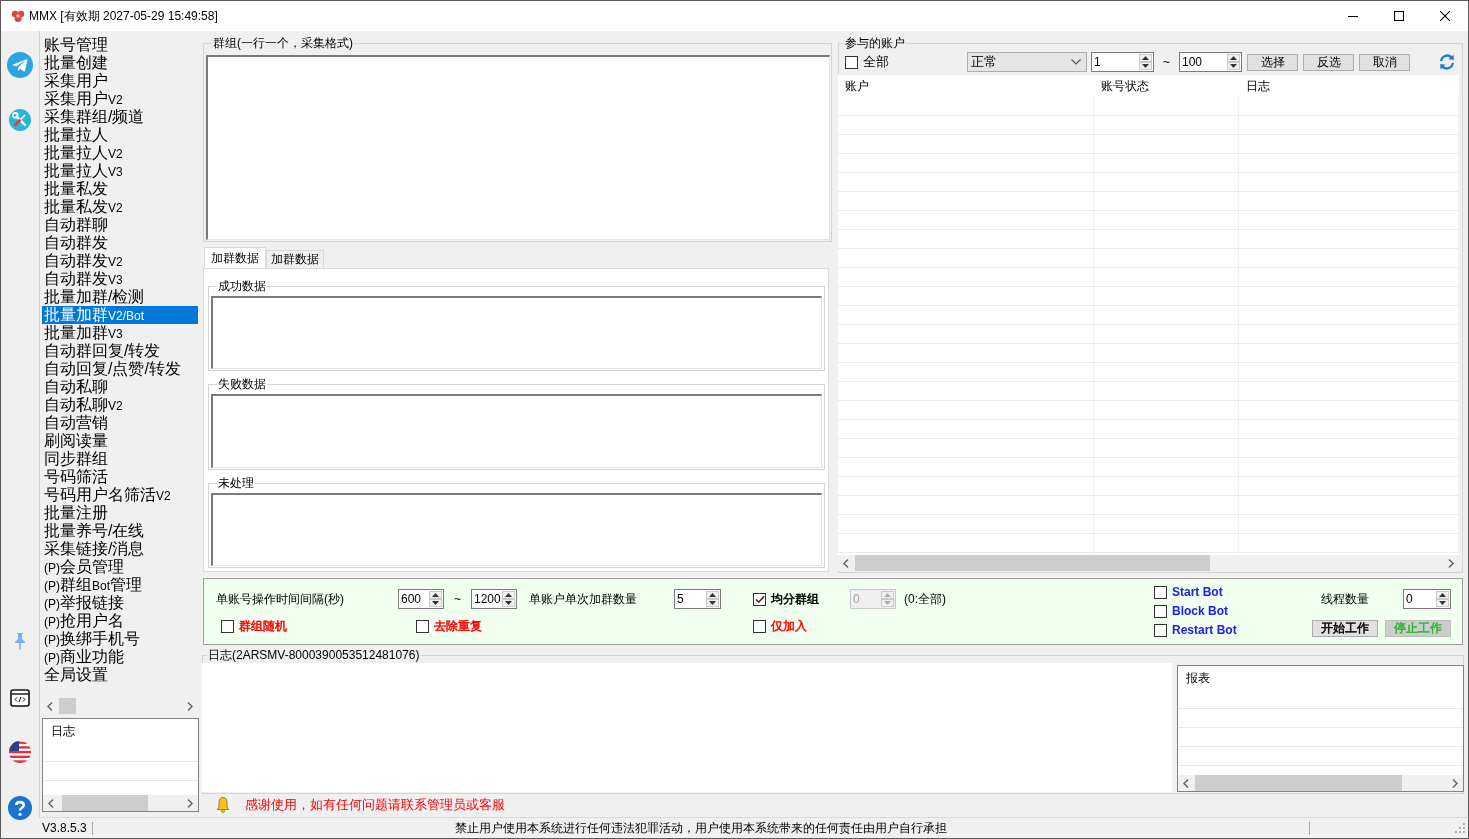 The image size is (1469, 839). What do you see at coordinates (120, 279) in the screenshot?
I see `menu-item: 自动群发V3` at bounding box center [120, 279].